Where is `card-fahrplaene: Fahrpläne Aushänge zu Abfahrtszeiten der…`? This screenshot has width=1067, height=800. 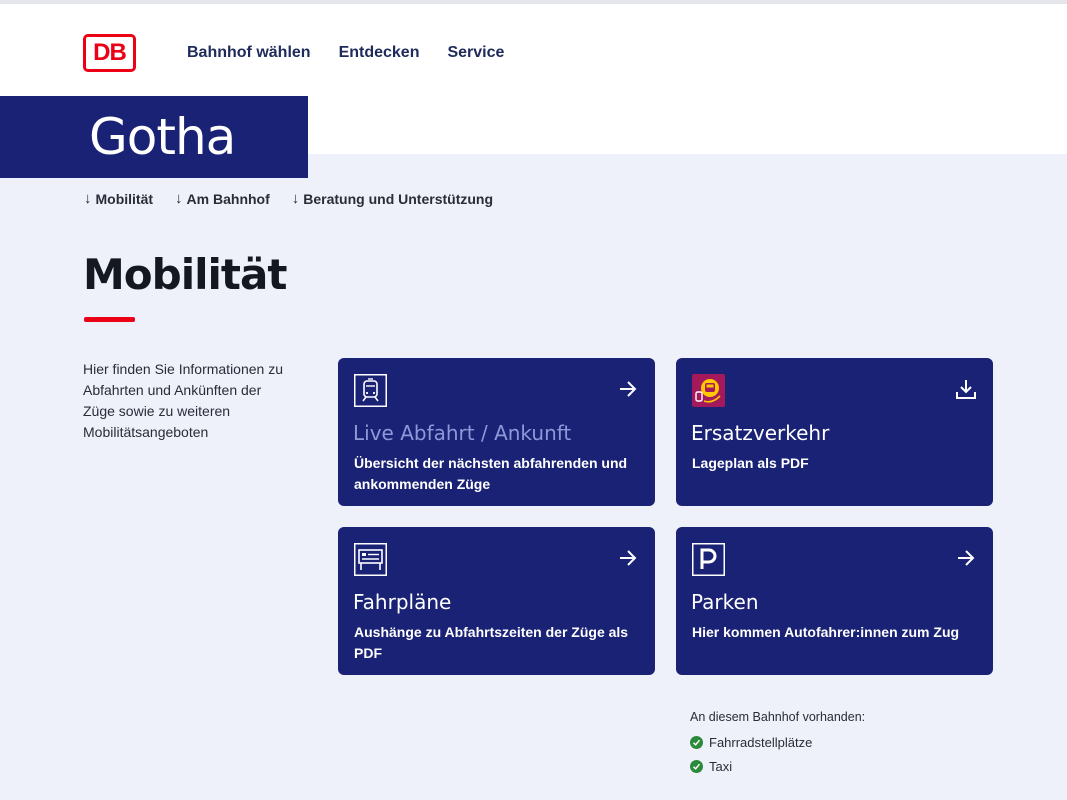
card-fahrplaene: Fahrpläne Aushänge zu Abfahrtszeiten der… is located at coordinates (496, 601).